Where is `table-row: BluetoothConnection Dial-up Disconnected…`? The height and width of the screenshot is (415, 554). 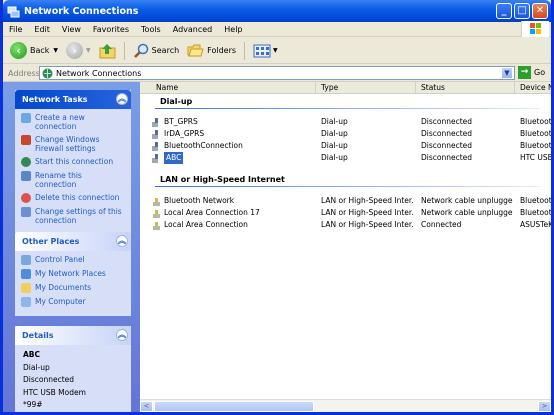
table-row: BluetoothConnection Dial-up Disconnected… is located at coordinates (345, 146).